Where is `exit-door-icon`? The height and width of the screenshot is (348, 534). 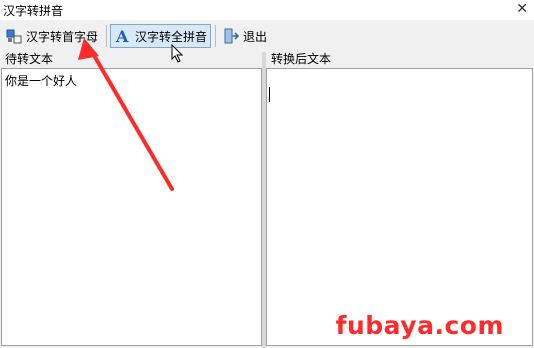 exit-door-icon is located at coordinates (231, 36).